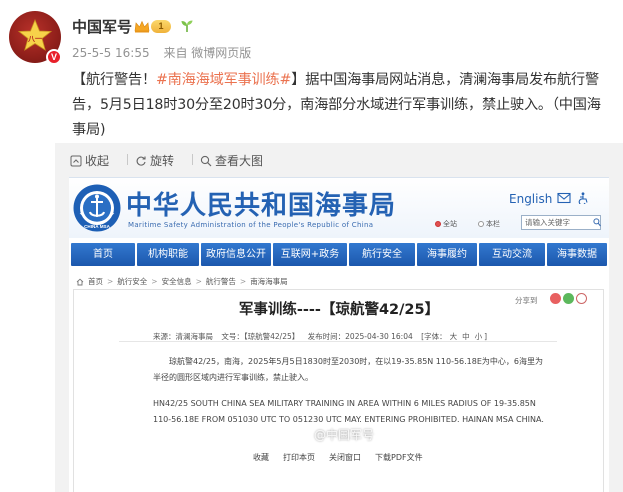 This screenshot has width=623, height=492. I want to click on post-meta: 25-5-5 16:55 来自 微博网页版, so click(166, 52).